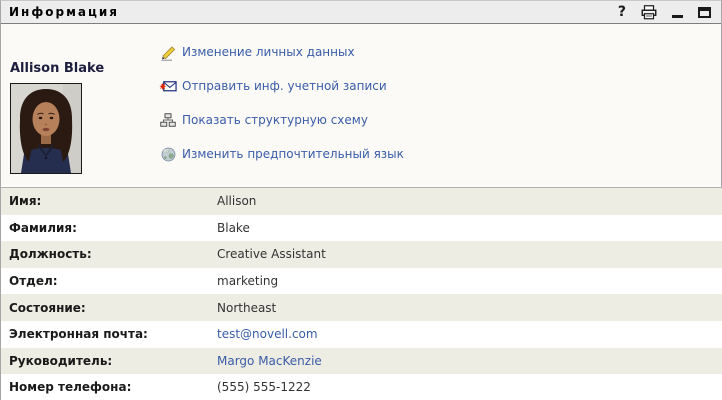  I want to click on action-label: Изменить предпочтительный язык, so click(293, 154).